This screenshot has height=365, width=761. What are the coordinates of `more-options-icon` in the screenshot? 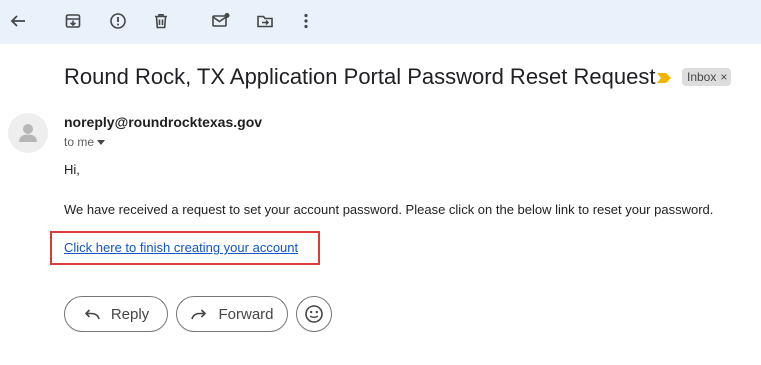 It's located at (306, 21).